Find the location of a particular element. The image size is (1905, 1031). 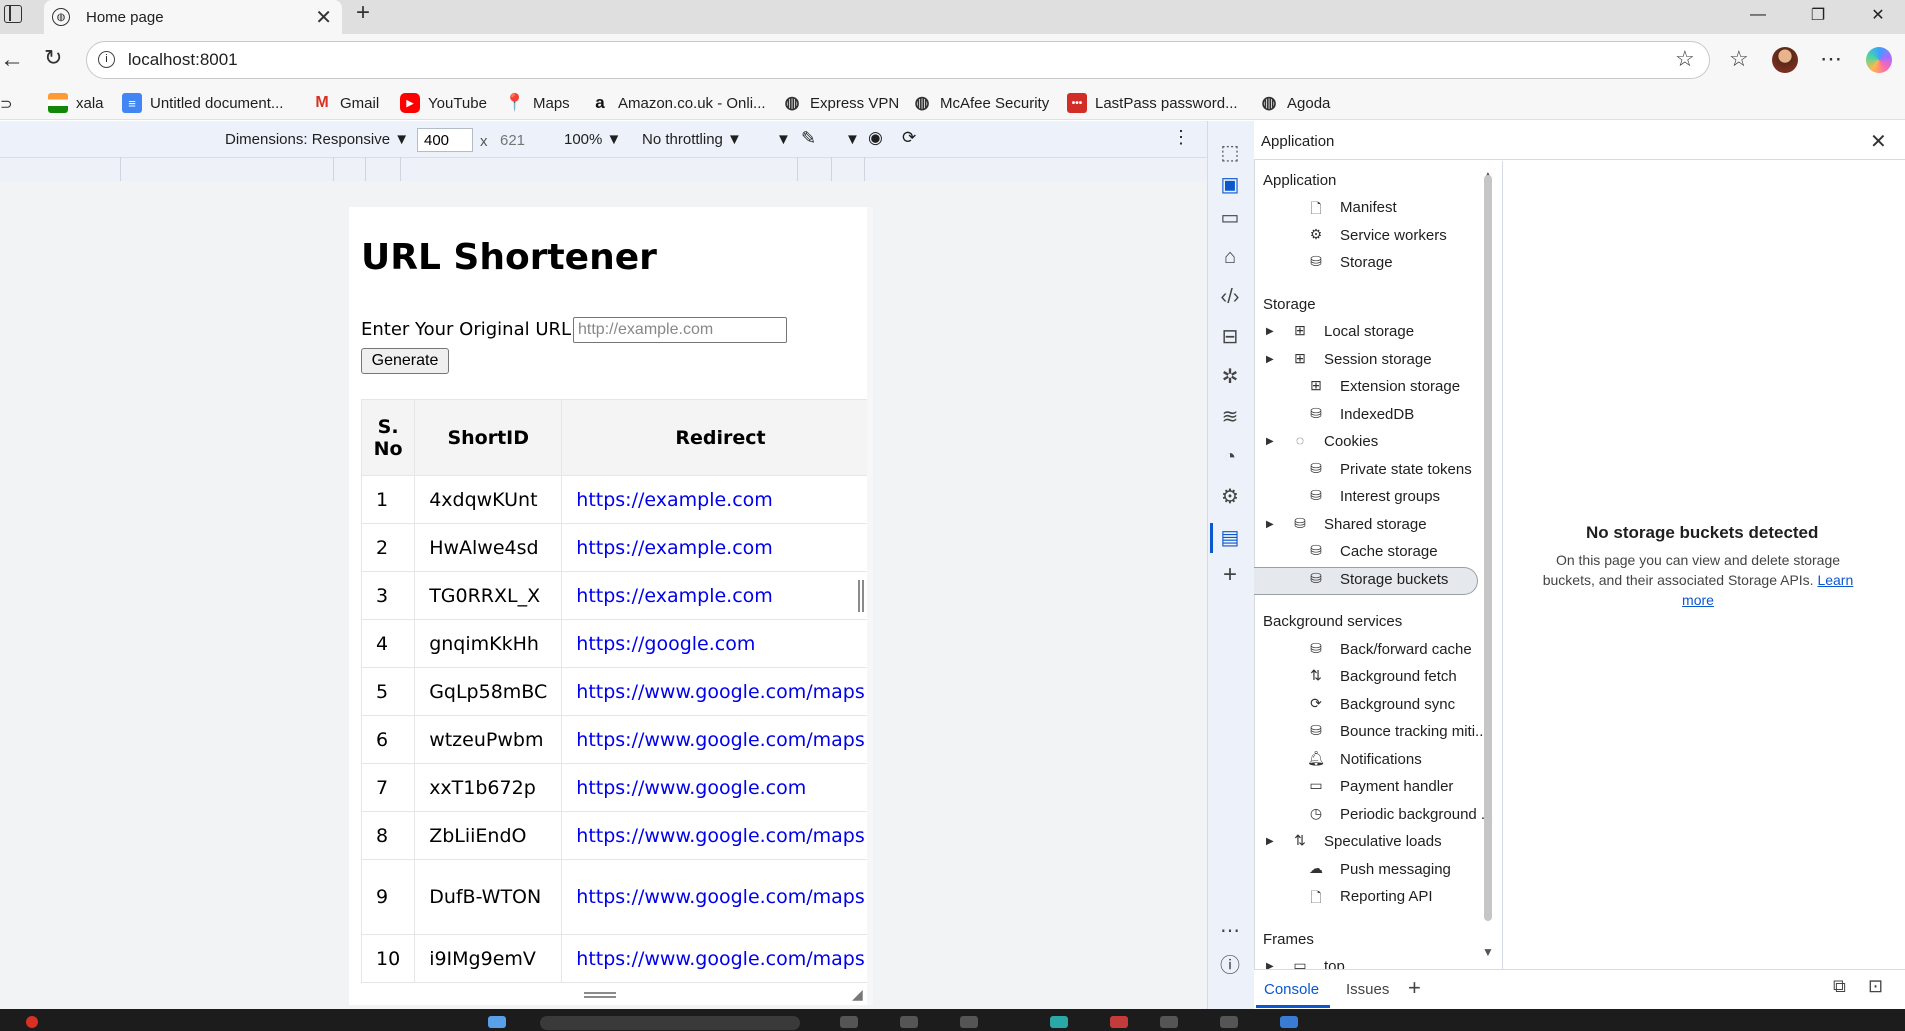

debugger-bug-icon: ✲ is located at coordinates (1230, 377).